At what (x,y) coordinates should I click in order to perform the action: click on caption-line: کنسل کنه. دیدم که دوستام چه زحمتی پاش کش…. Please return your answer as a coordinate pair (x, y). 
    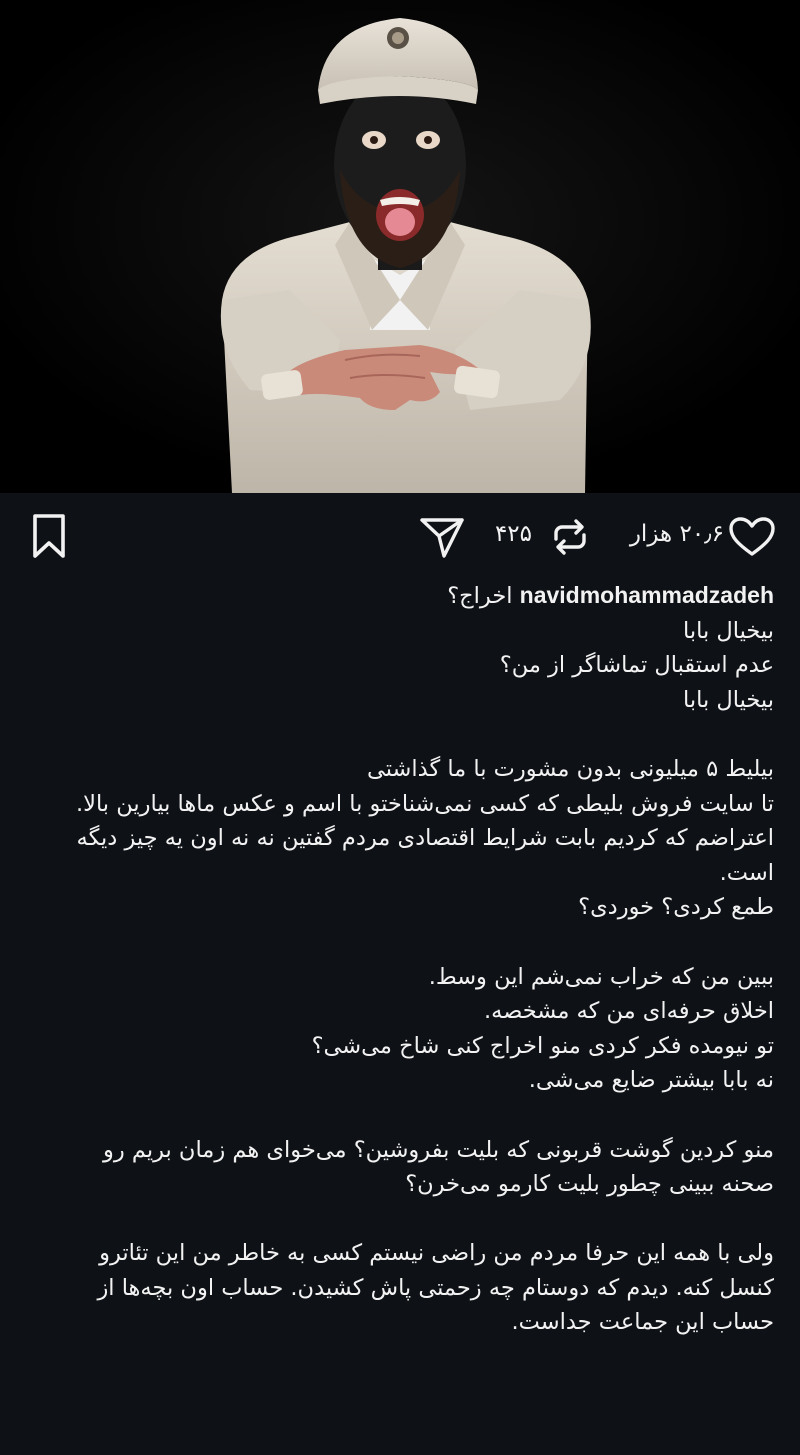
    Looking at the image, I should click on (435, 1287).